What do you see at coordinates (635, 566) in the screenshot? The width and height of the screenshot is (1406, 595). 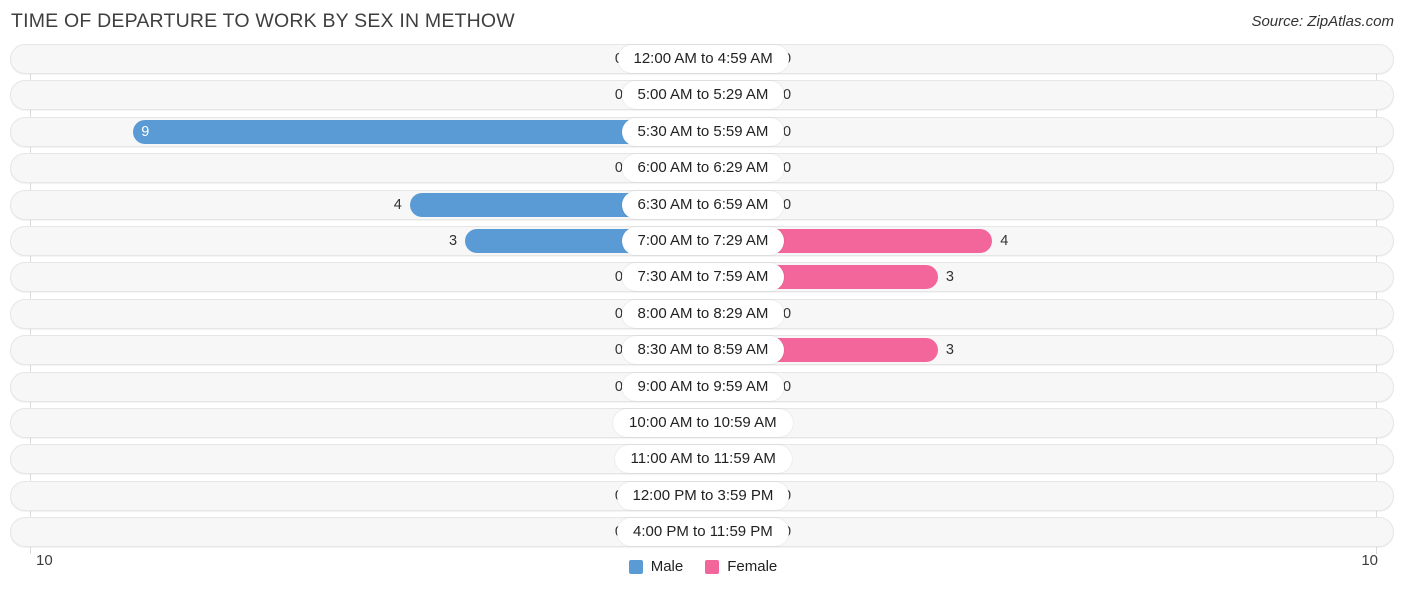 I see `male-color-swatch` at bounding box center [635, 566].